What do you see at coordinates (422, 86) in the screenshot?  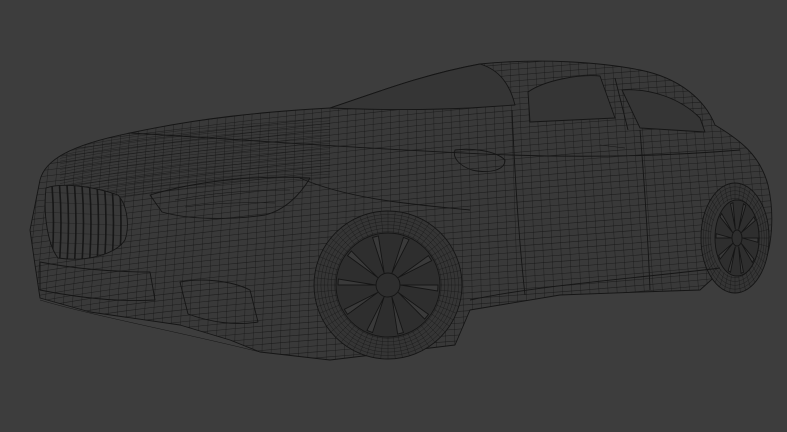 I see `windshield-outline` at bounding box center [422, 86].